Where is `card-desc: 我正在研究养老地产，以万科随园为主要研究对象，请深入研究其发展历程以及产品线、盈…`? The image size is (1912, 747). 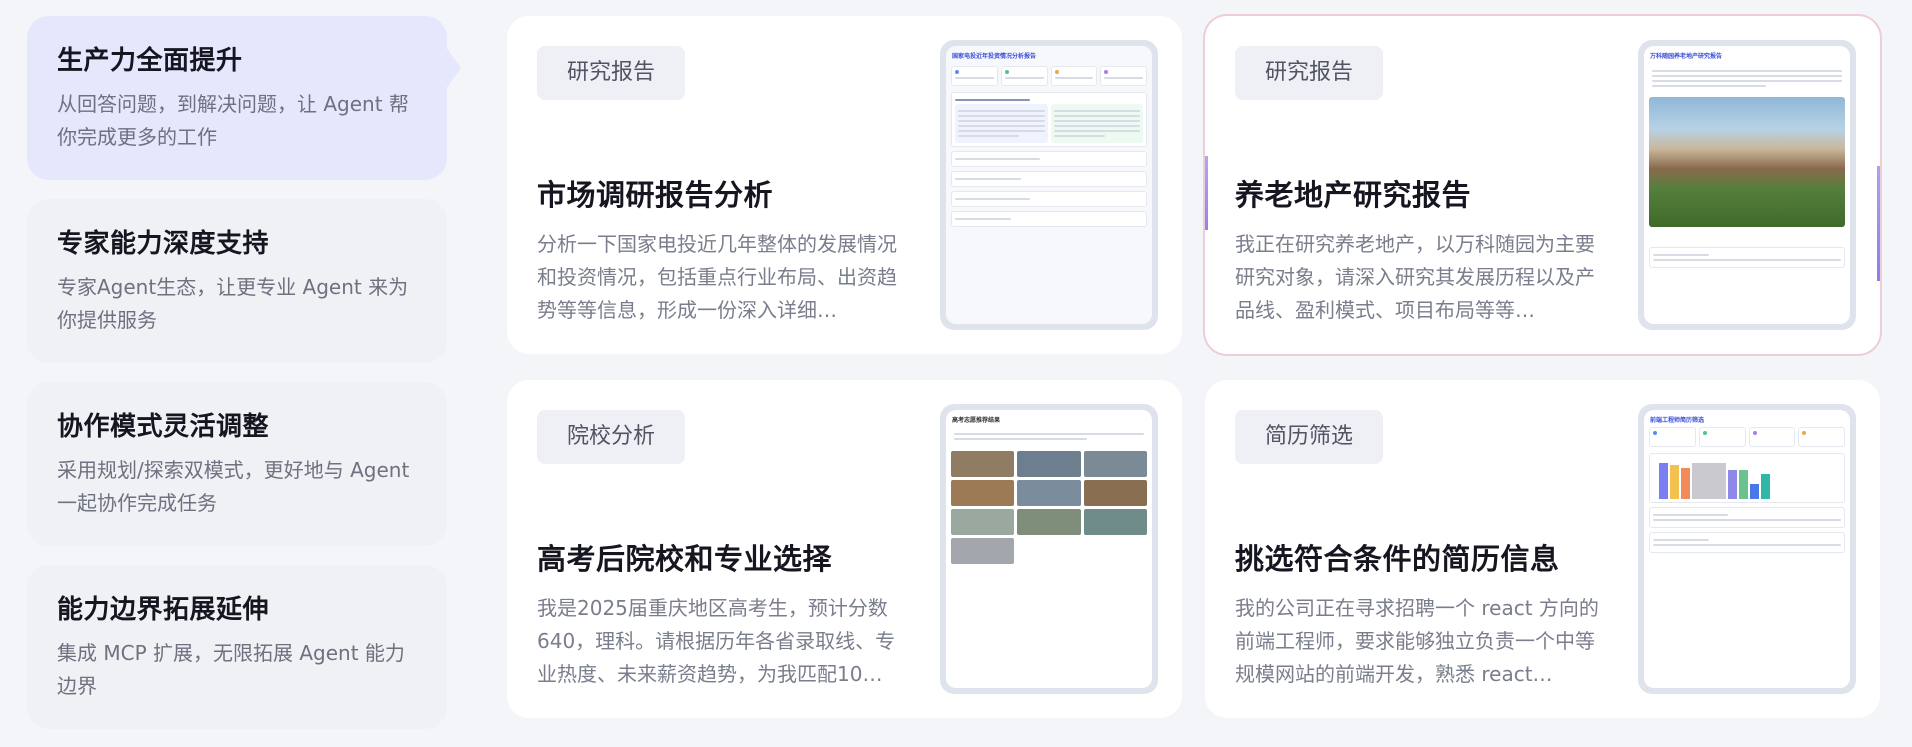
card-desc: 我正在研究养老地产，以万科随园为主要研究对象，请深入研究其发展历程以及产品线、盈… is located at coordinates (1415, 277).